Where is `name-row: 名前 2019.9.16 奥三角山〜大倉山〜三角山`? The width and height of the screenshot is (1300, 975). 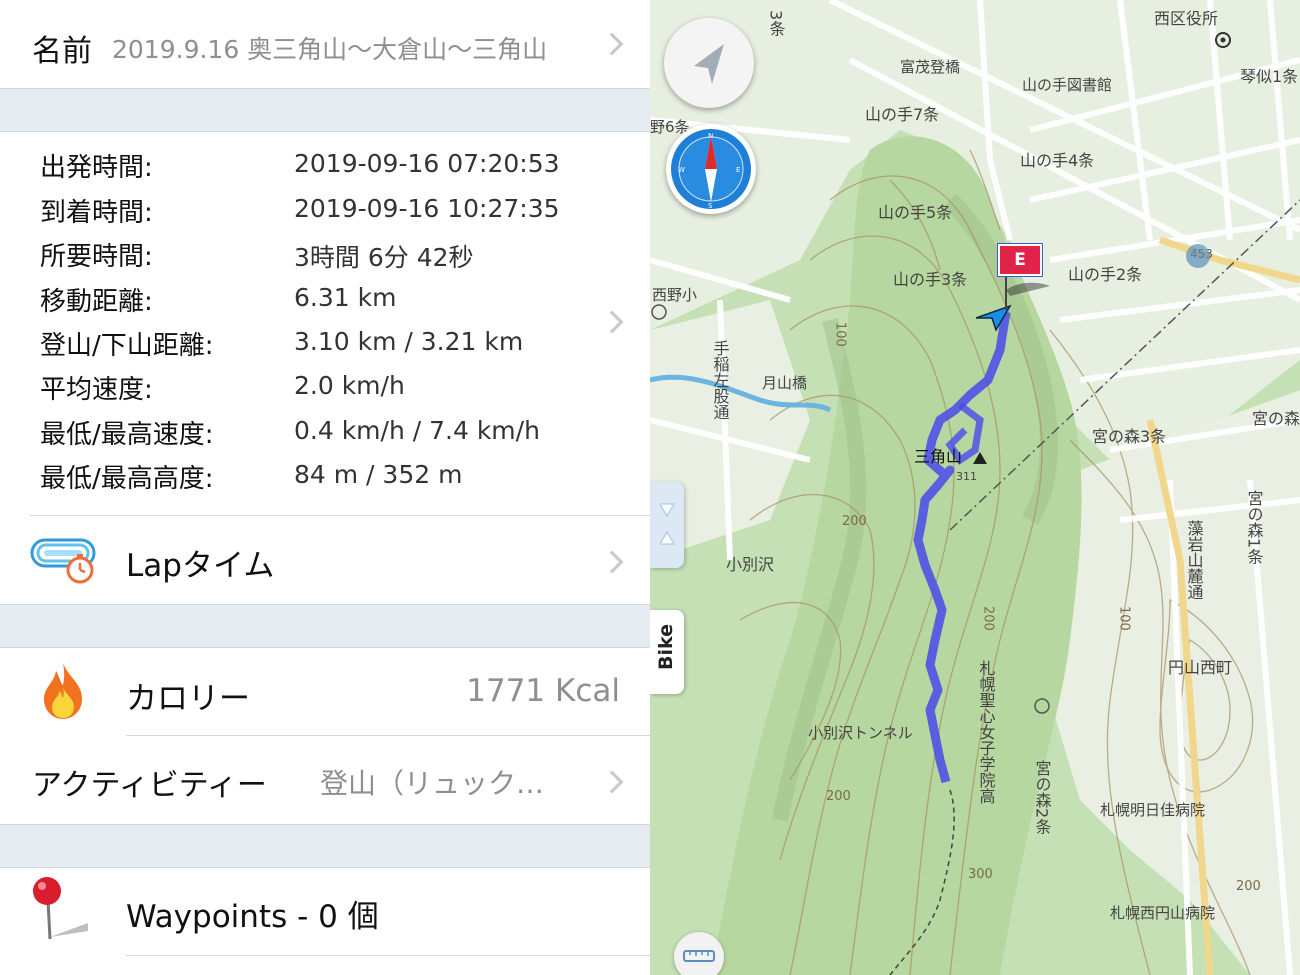
name-row: 名前 2019.9.16 奥三角山〜大倉山〜三角山 is located at coordinates (325, 44).